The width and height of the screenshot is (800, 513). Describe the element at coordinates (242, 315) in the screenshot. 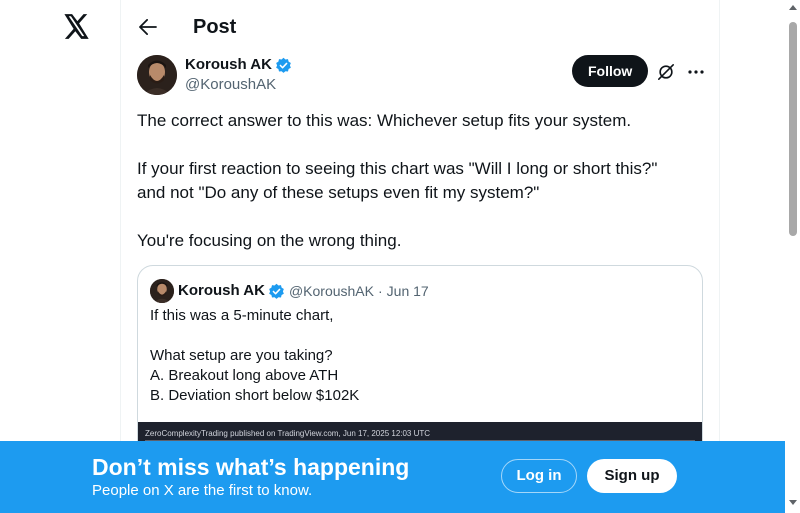

I see `quoted-paragraph: If this was a 5-minute chart,` at that location.